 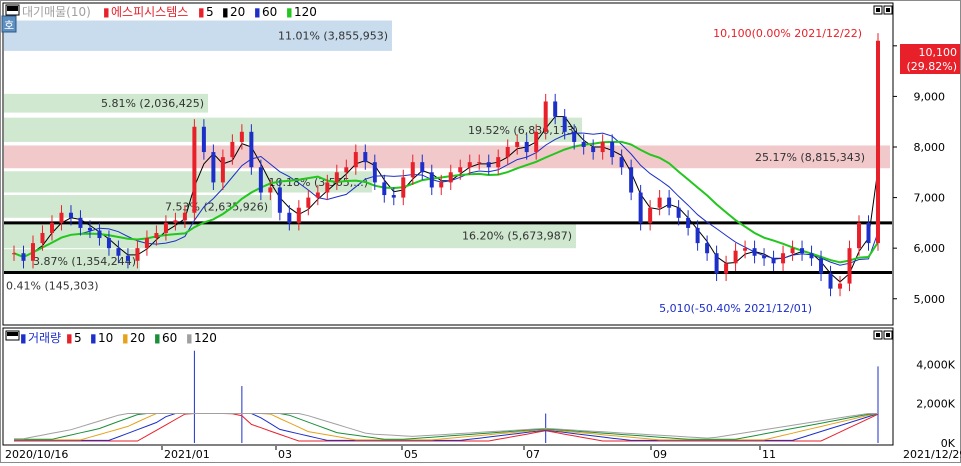 I want to click on current-price-box: 10,100 (29.82%), so click(x=930, y=59).